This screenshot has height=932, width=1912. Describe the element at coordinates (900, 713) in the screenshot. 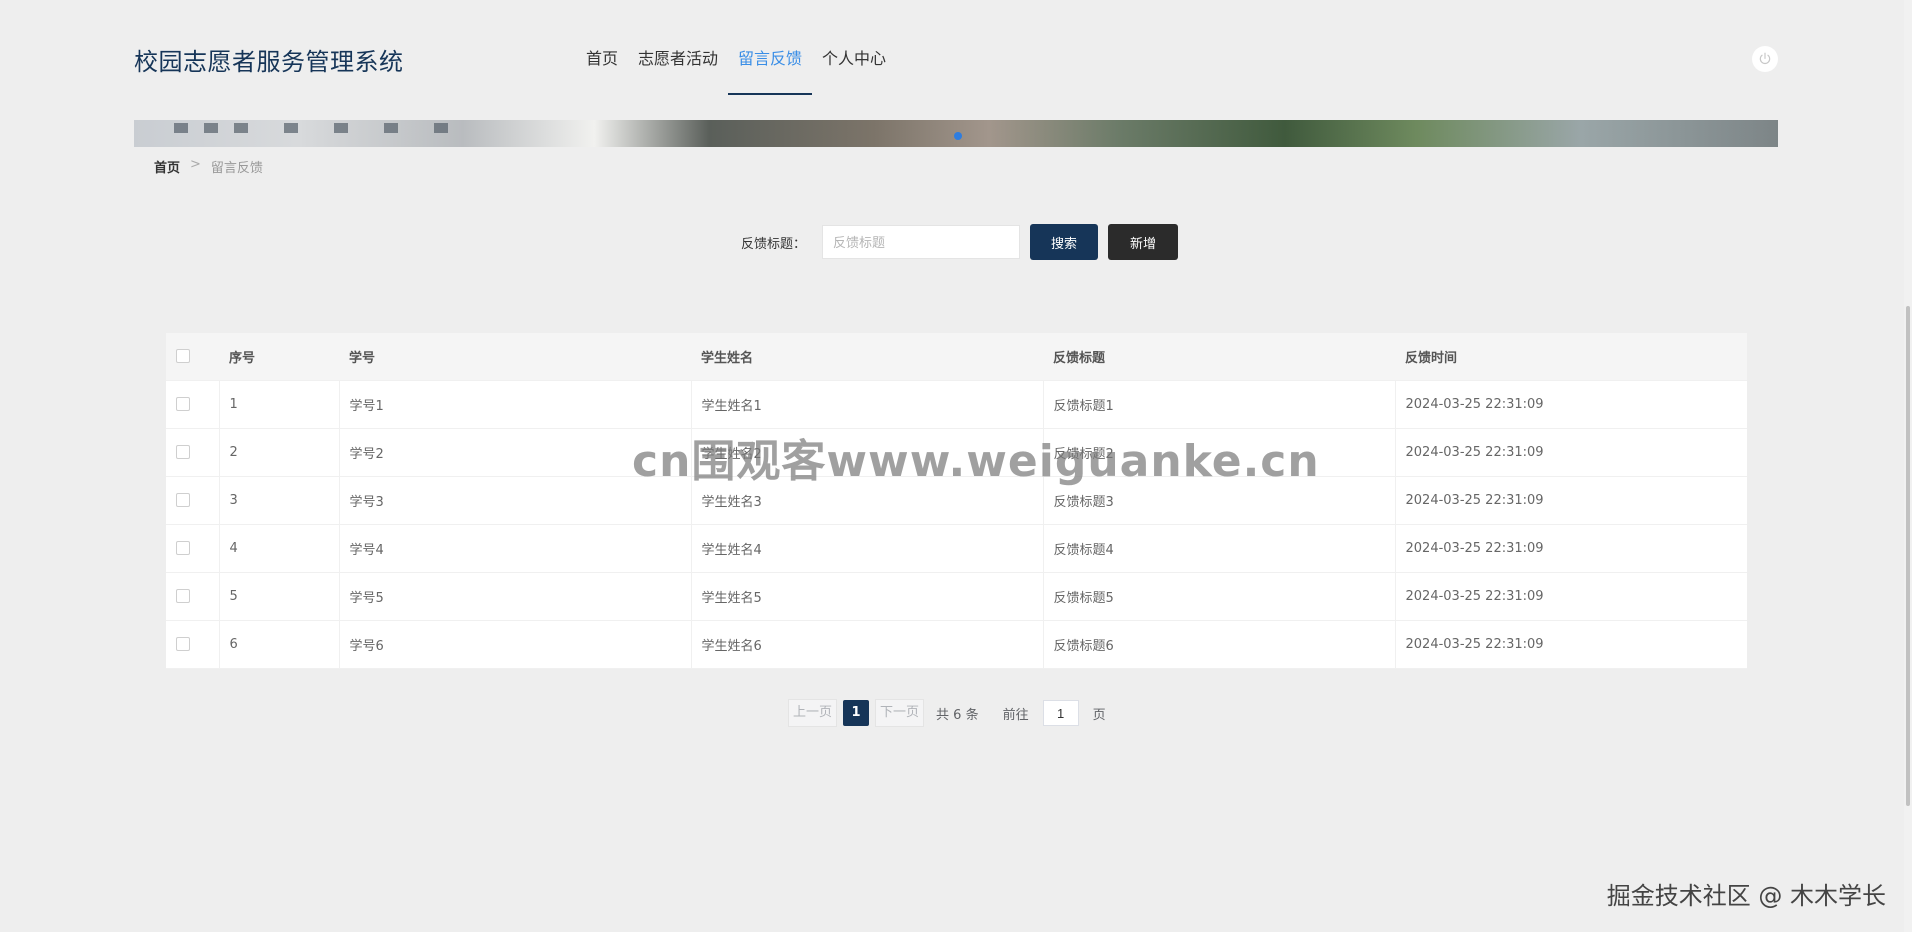

I see `next-page-button: 下一页` at that location.